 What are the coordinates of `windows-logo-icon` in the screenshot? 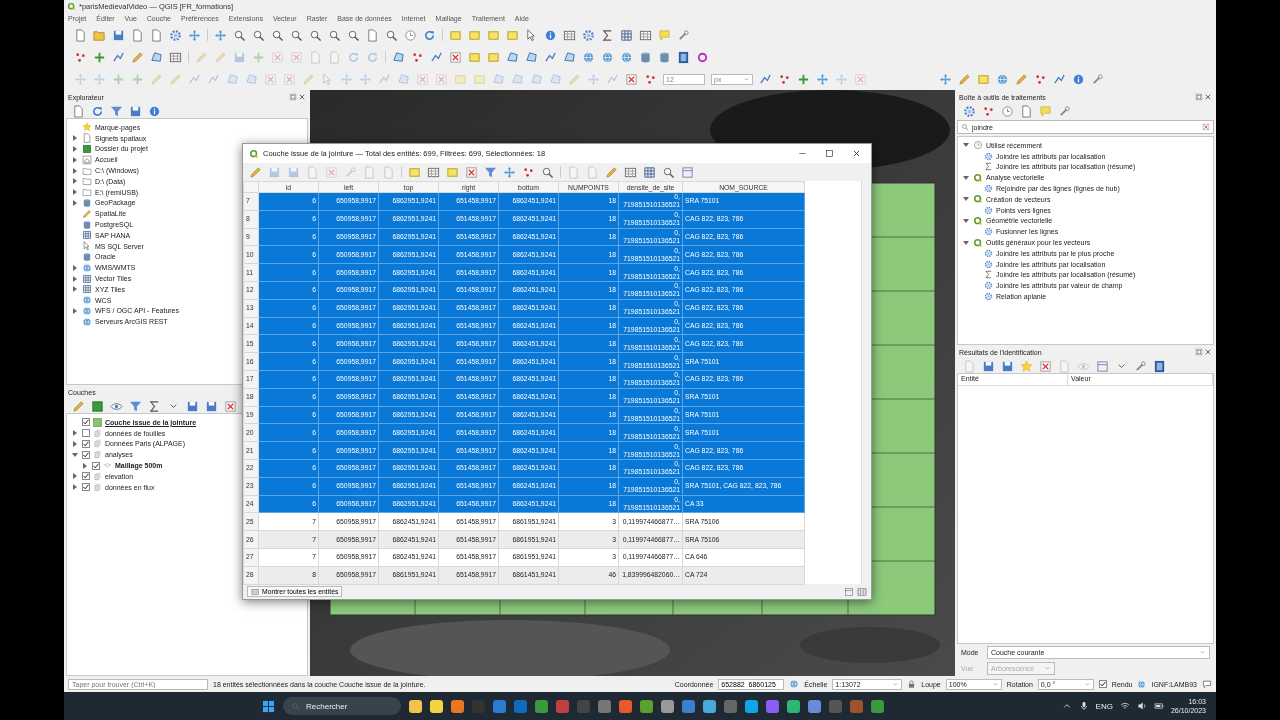 It's located at (268, 706).